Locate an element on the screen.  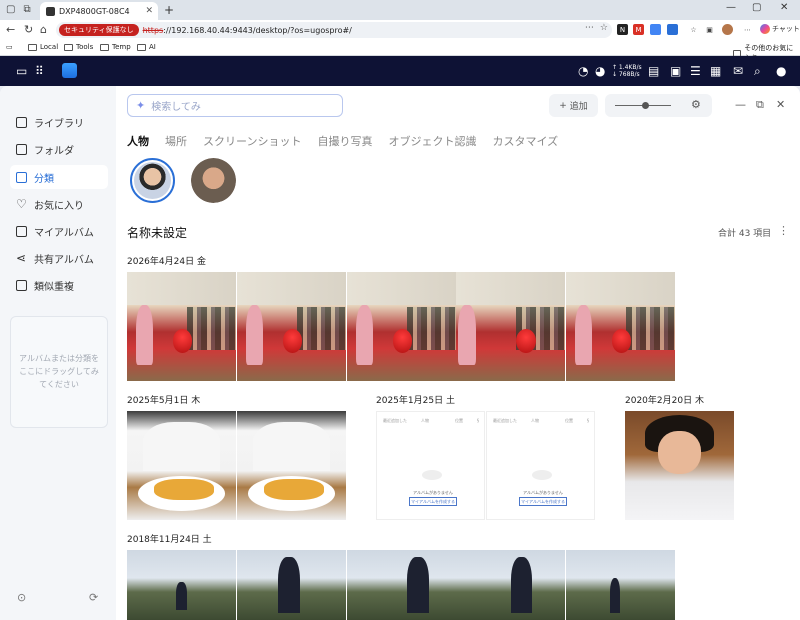
favorites-icon: ☆ is located at coordinates (693, 29).